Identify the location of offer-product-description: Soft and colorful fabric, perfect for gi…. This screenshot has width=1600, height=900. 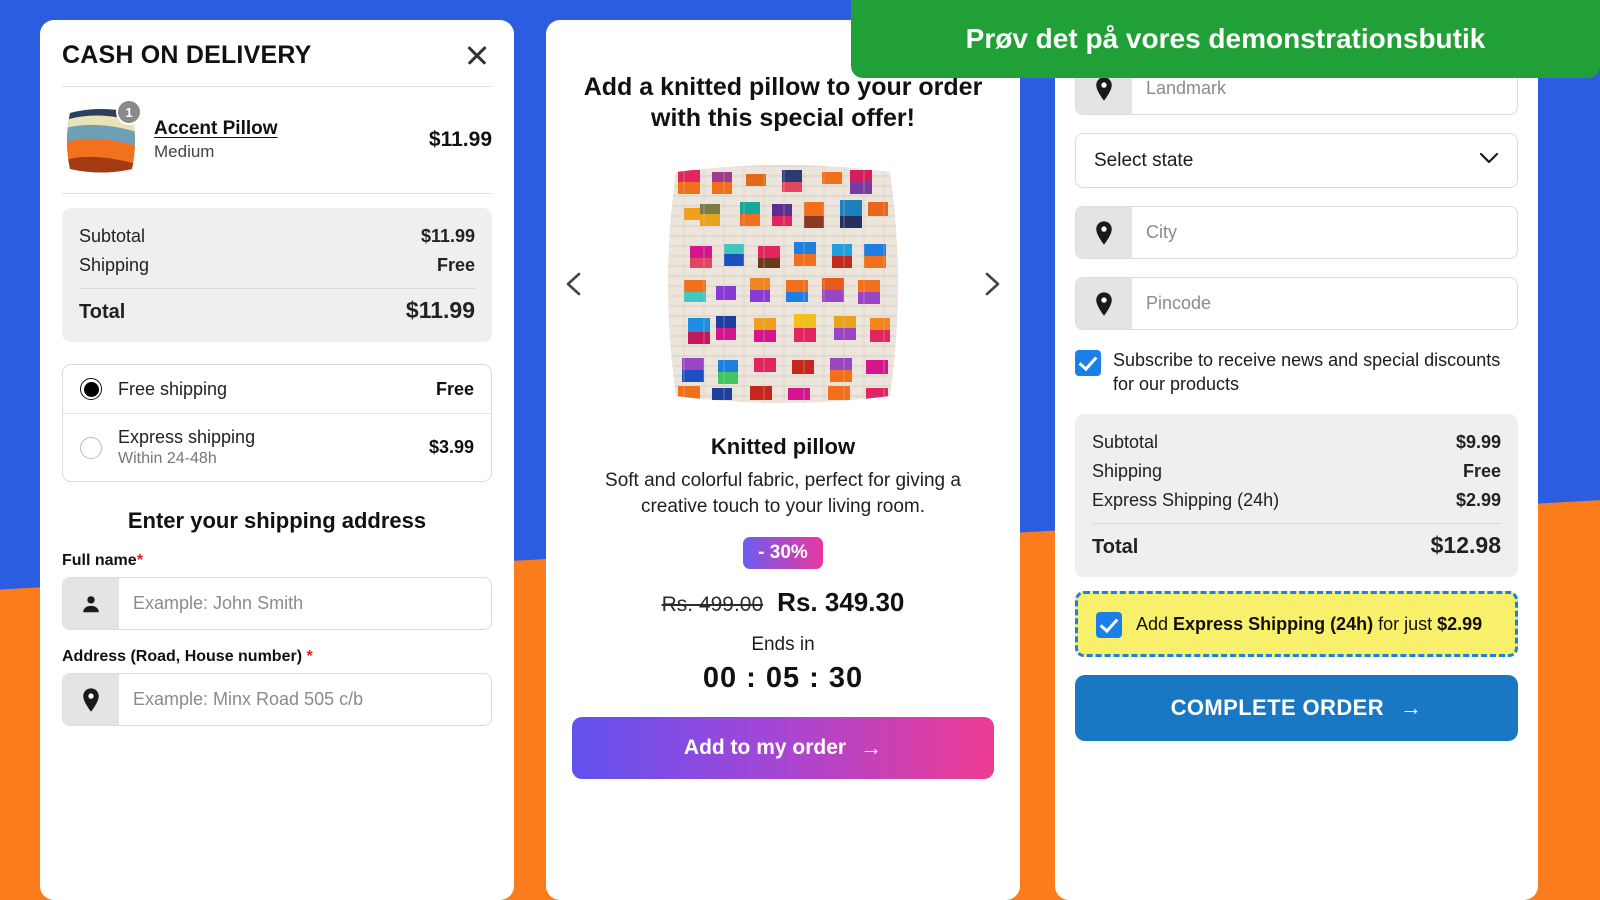
(783, 493).